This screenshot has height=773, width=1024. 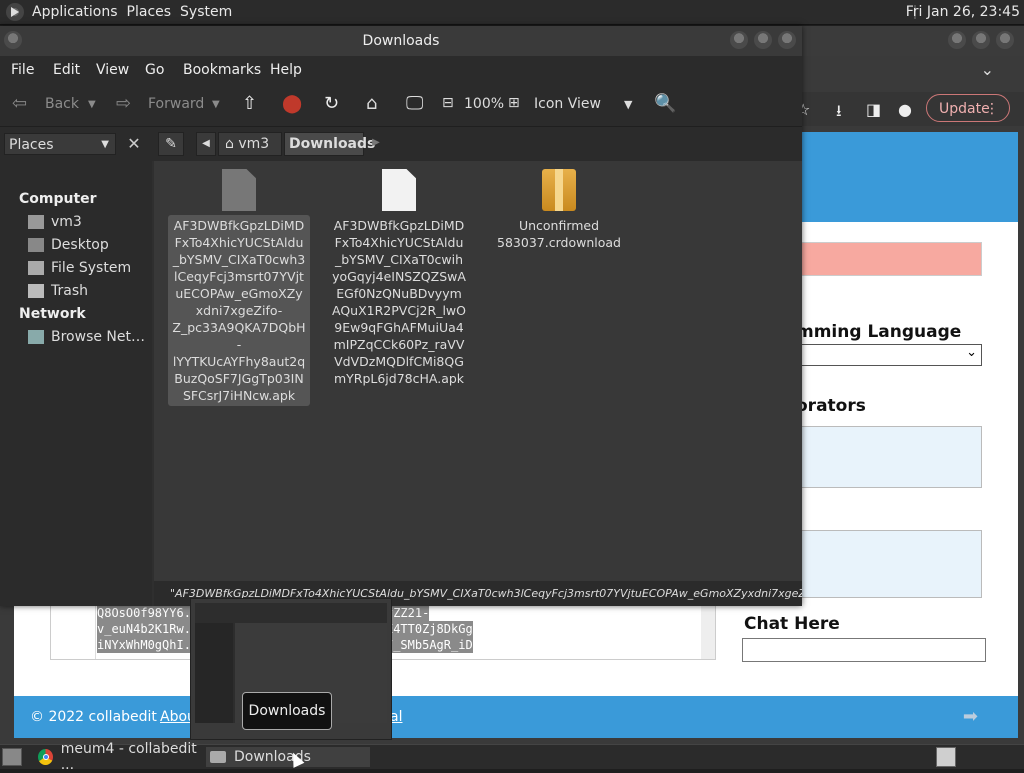 I want to click on show-desktop-icon, so click(x=12, y=757).